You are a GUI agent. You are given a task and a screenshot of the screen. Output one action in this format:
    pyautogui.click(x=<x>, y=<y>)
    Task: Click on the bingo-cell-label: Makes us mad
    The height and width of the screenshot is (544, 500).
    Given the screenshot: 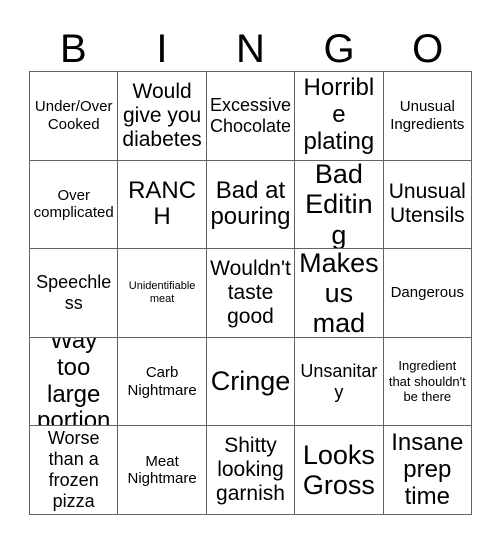 What is the action you would take?
    pyautogui.click(x=339, y=293)
    